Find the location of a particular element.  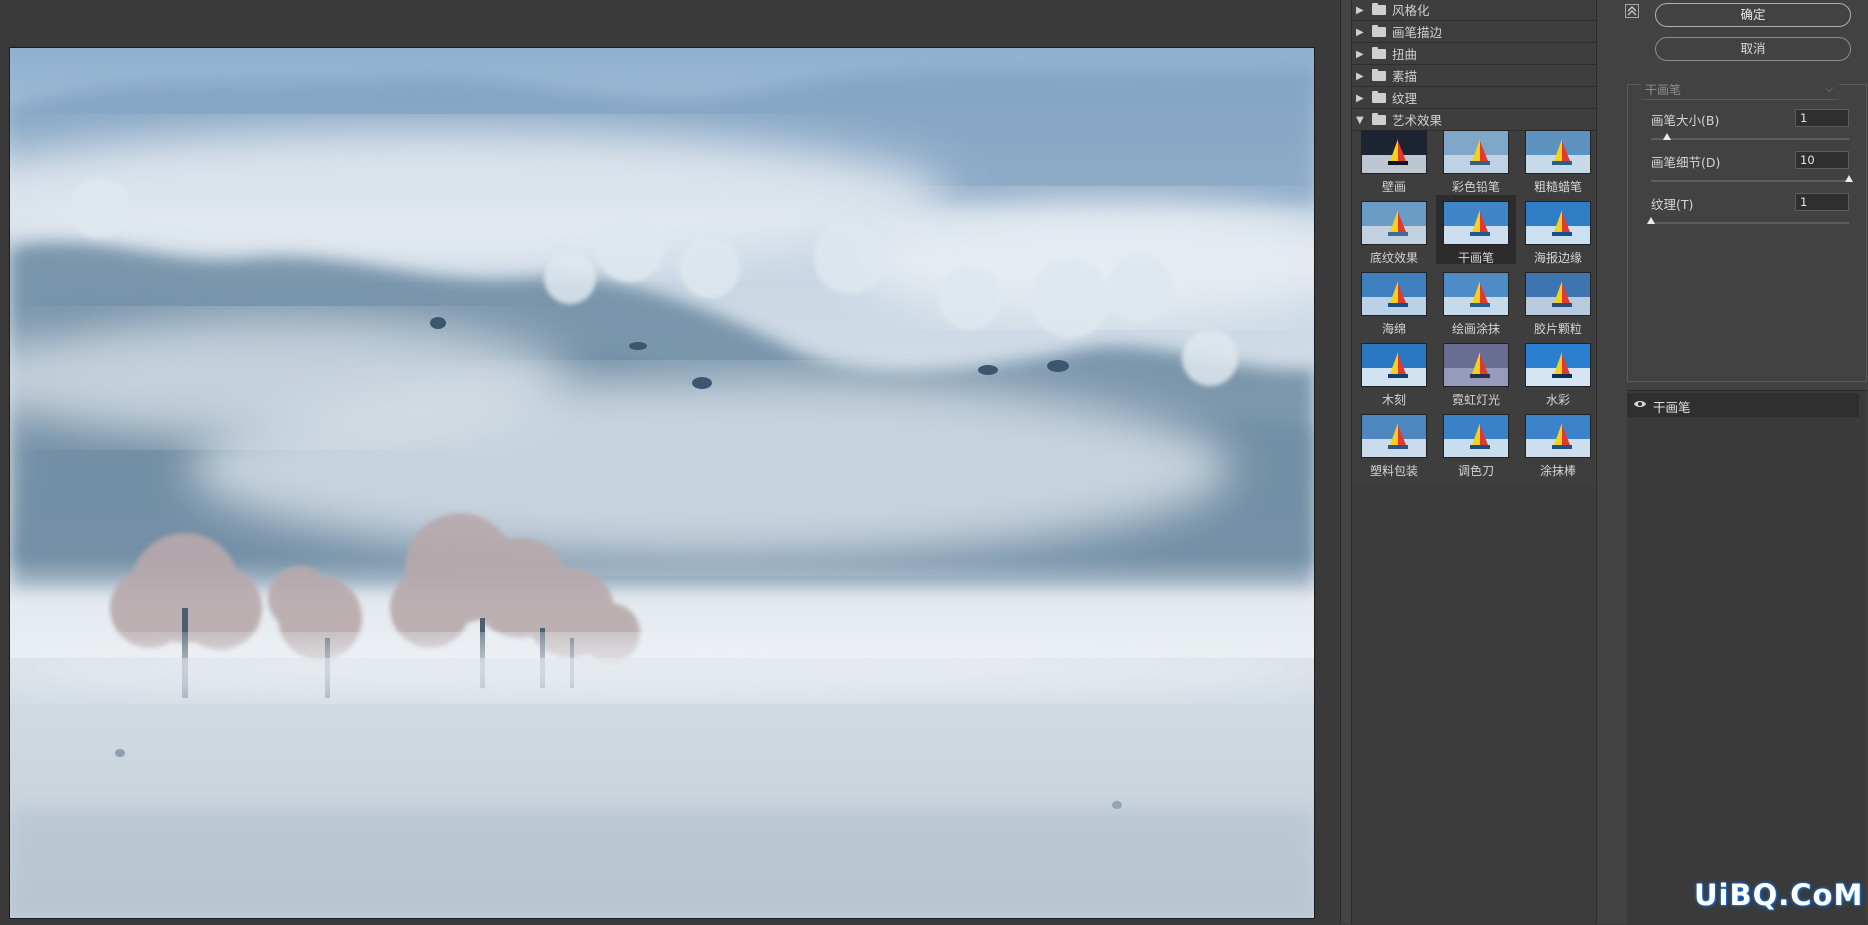

collapse-up-icon is located at coordinates (1632, 11).